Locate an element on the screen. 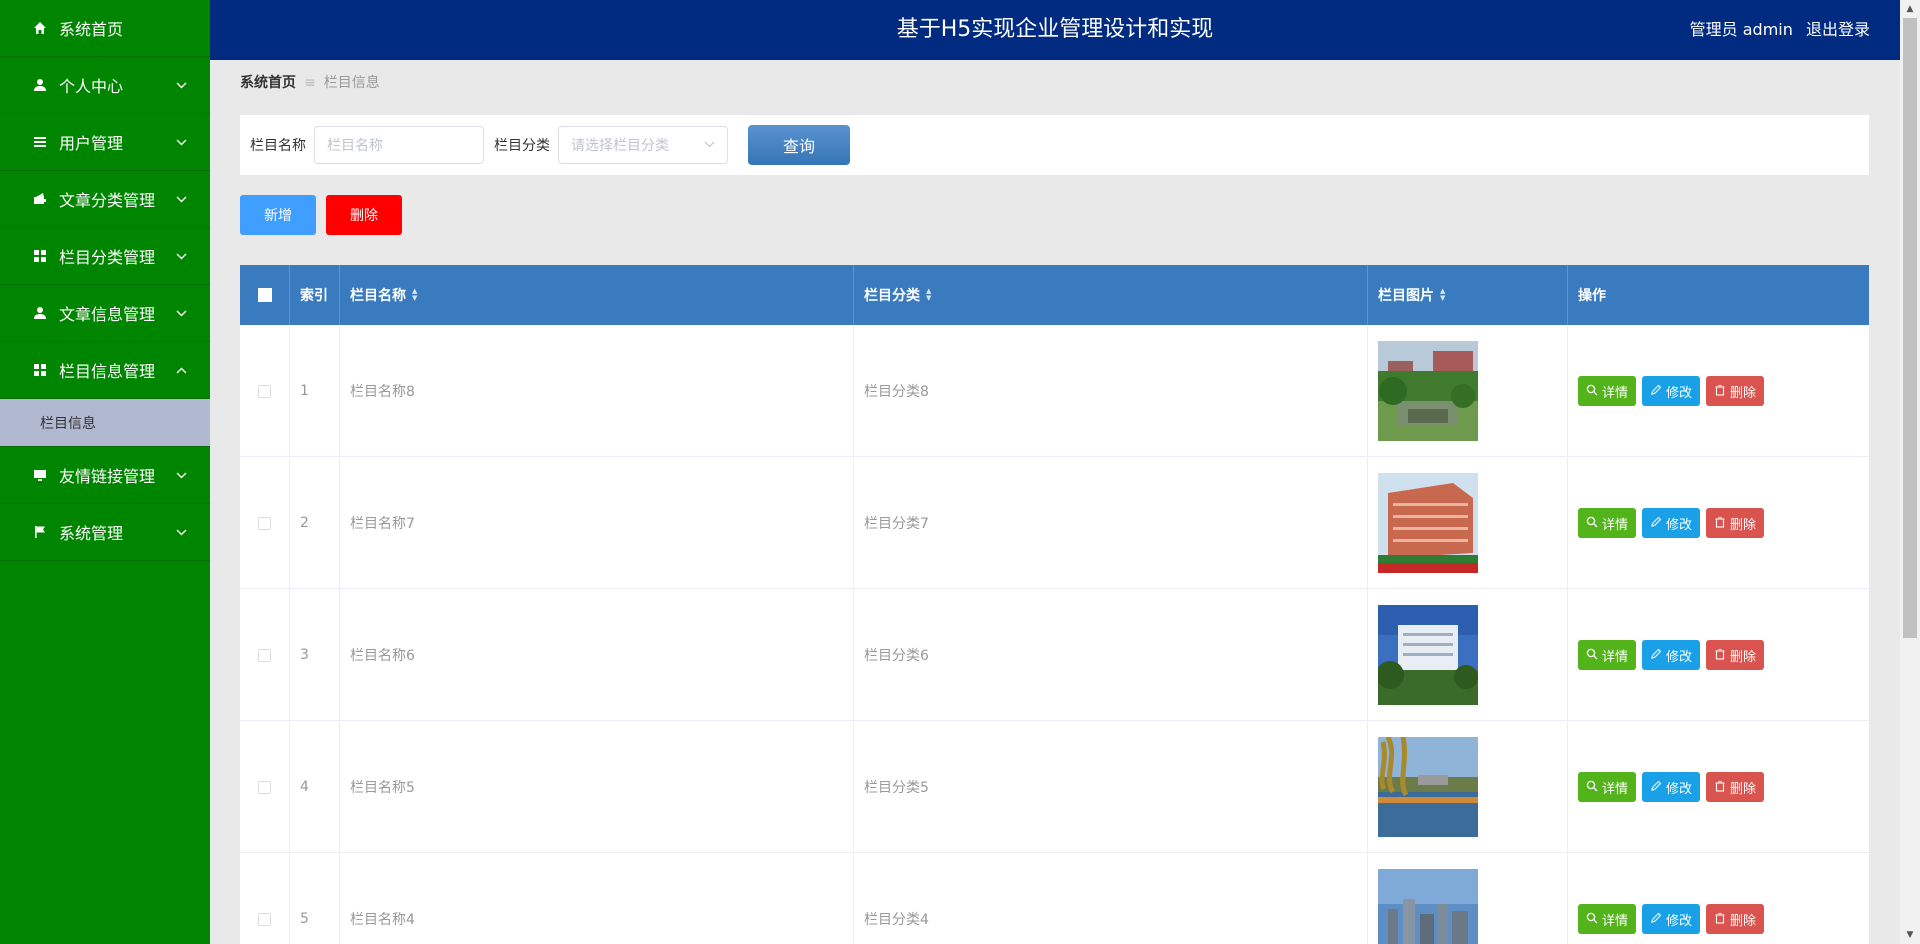 The image size is (1920, 944). category-select: 请选择栏目分类 is located at coordinates (643, 145).